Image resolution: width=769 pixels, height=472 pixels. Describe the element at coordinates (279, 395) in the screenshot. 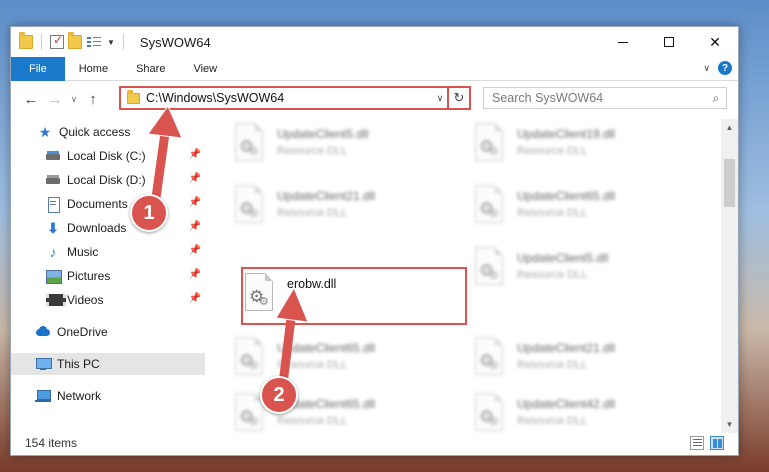

I see `step-2-badge: 2` at that location.